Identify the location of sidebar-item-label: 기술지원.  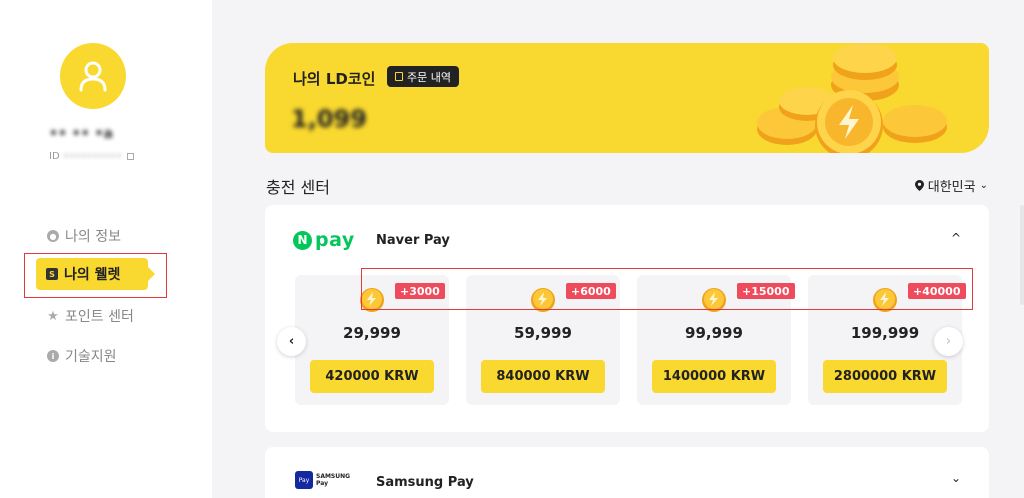
(91, 357).